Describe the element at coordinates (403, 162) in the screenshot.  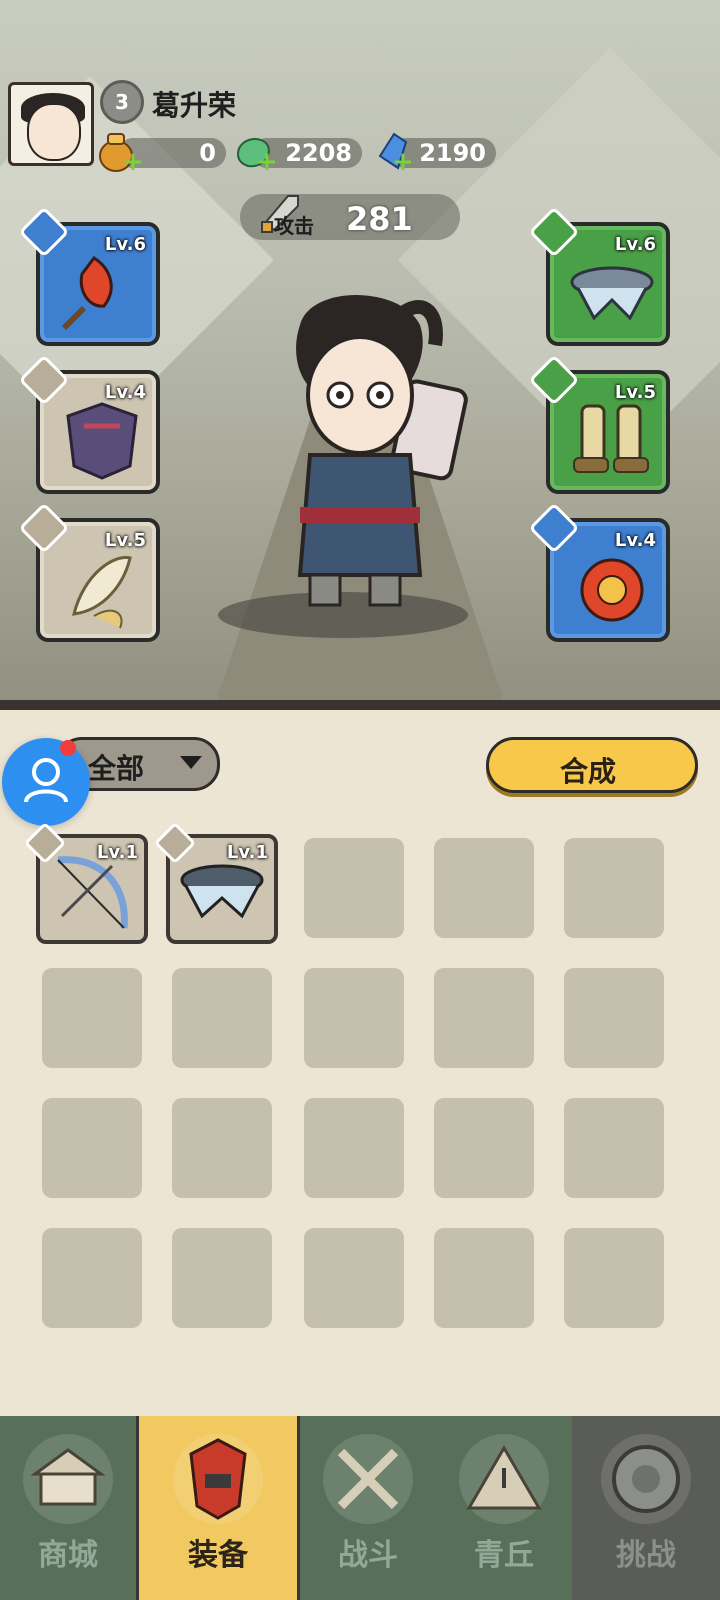
I see `add-crystal-icon: +` at that location.